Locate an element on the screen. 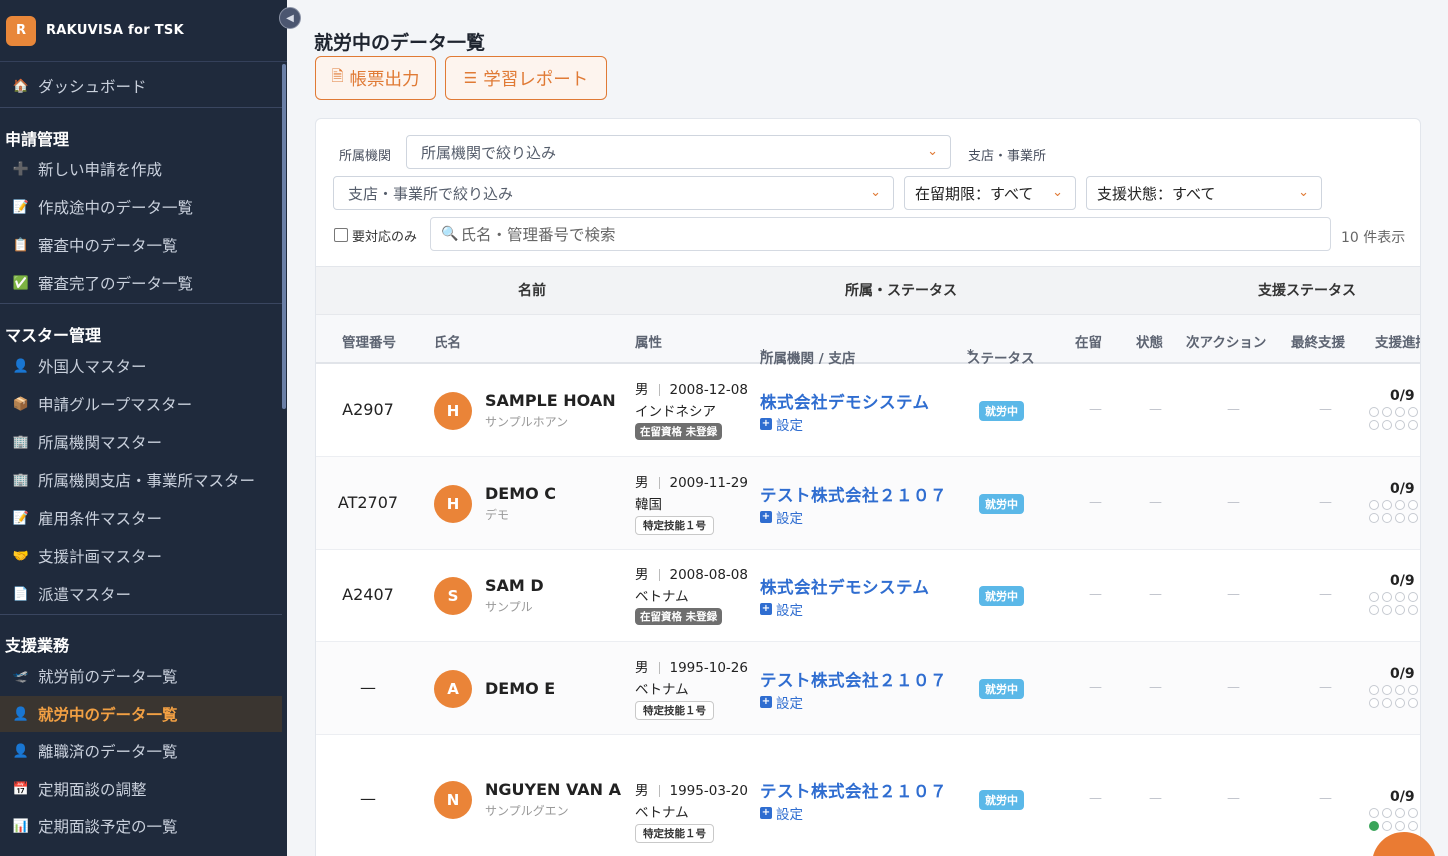 The width and height of the screenshot is (1448, 856). sidebar-item: 📋 審査中のデータ一覧 is located at coordinates (141, 245).